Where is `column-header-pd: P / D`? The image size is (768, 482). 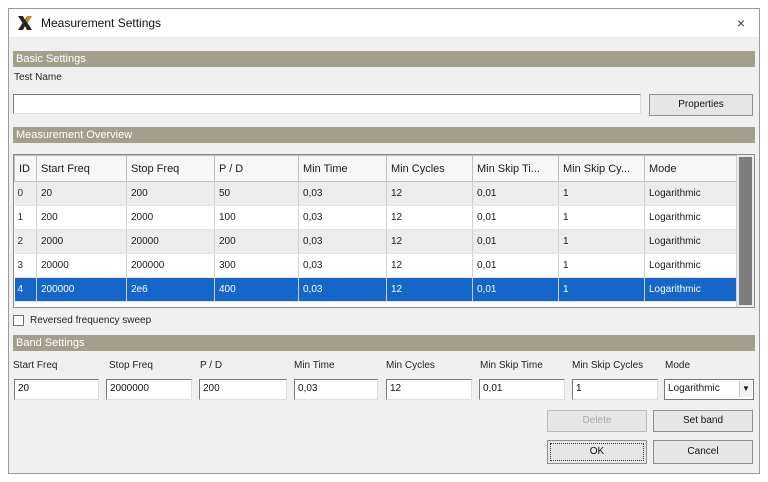
column-header-pd: P / D is located at coordinates (256, 168).